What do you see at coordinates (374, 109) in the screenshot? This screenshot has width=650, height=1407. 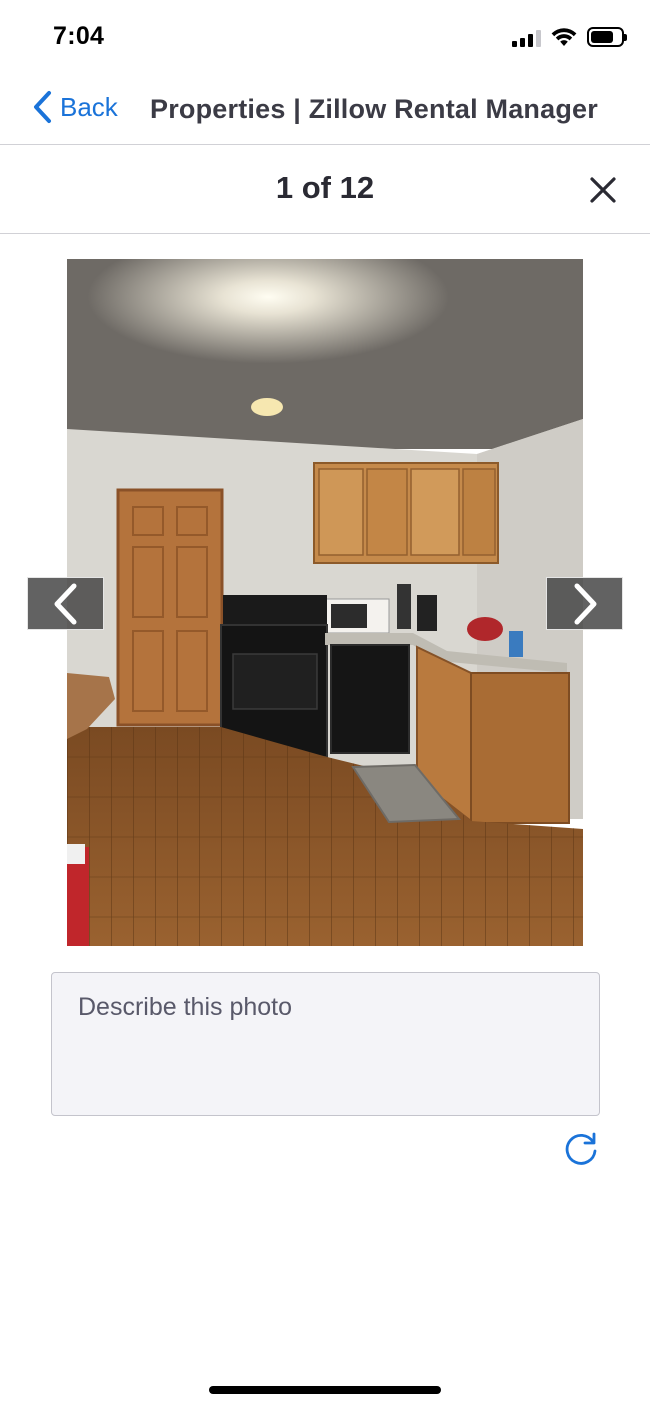 I see `page-title: Properties | Zillow Rental Manager` at bounding box center [374, 109].